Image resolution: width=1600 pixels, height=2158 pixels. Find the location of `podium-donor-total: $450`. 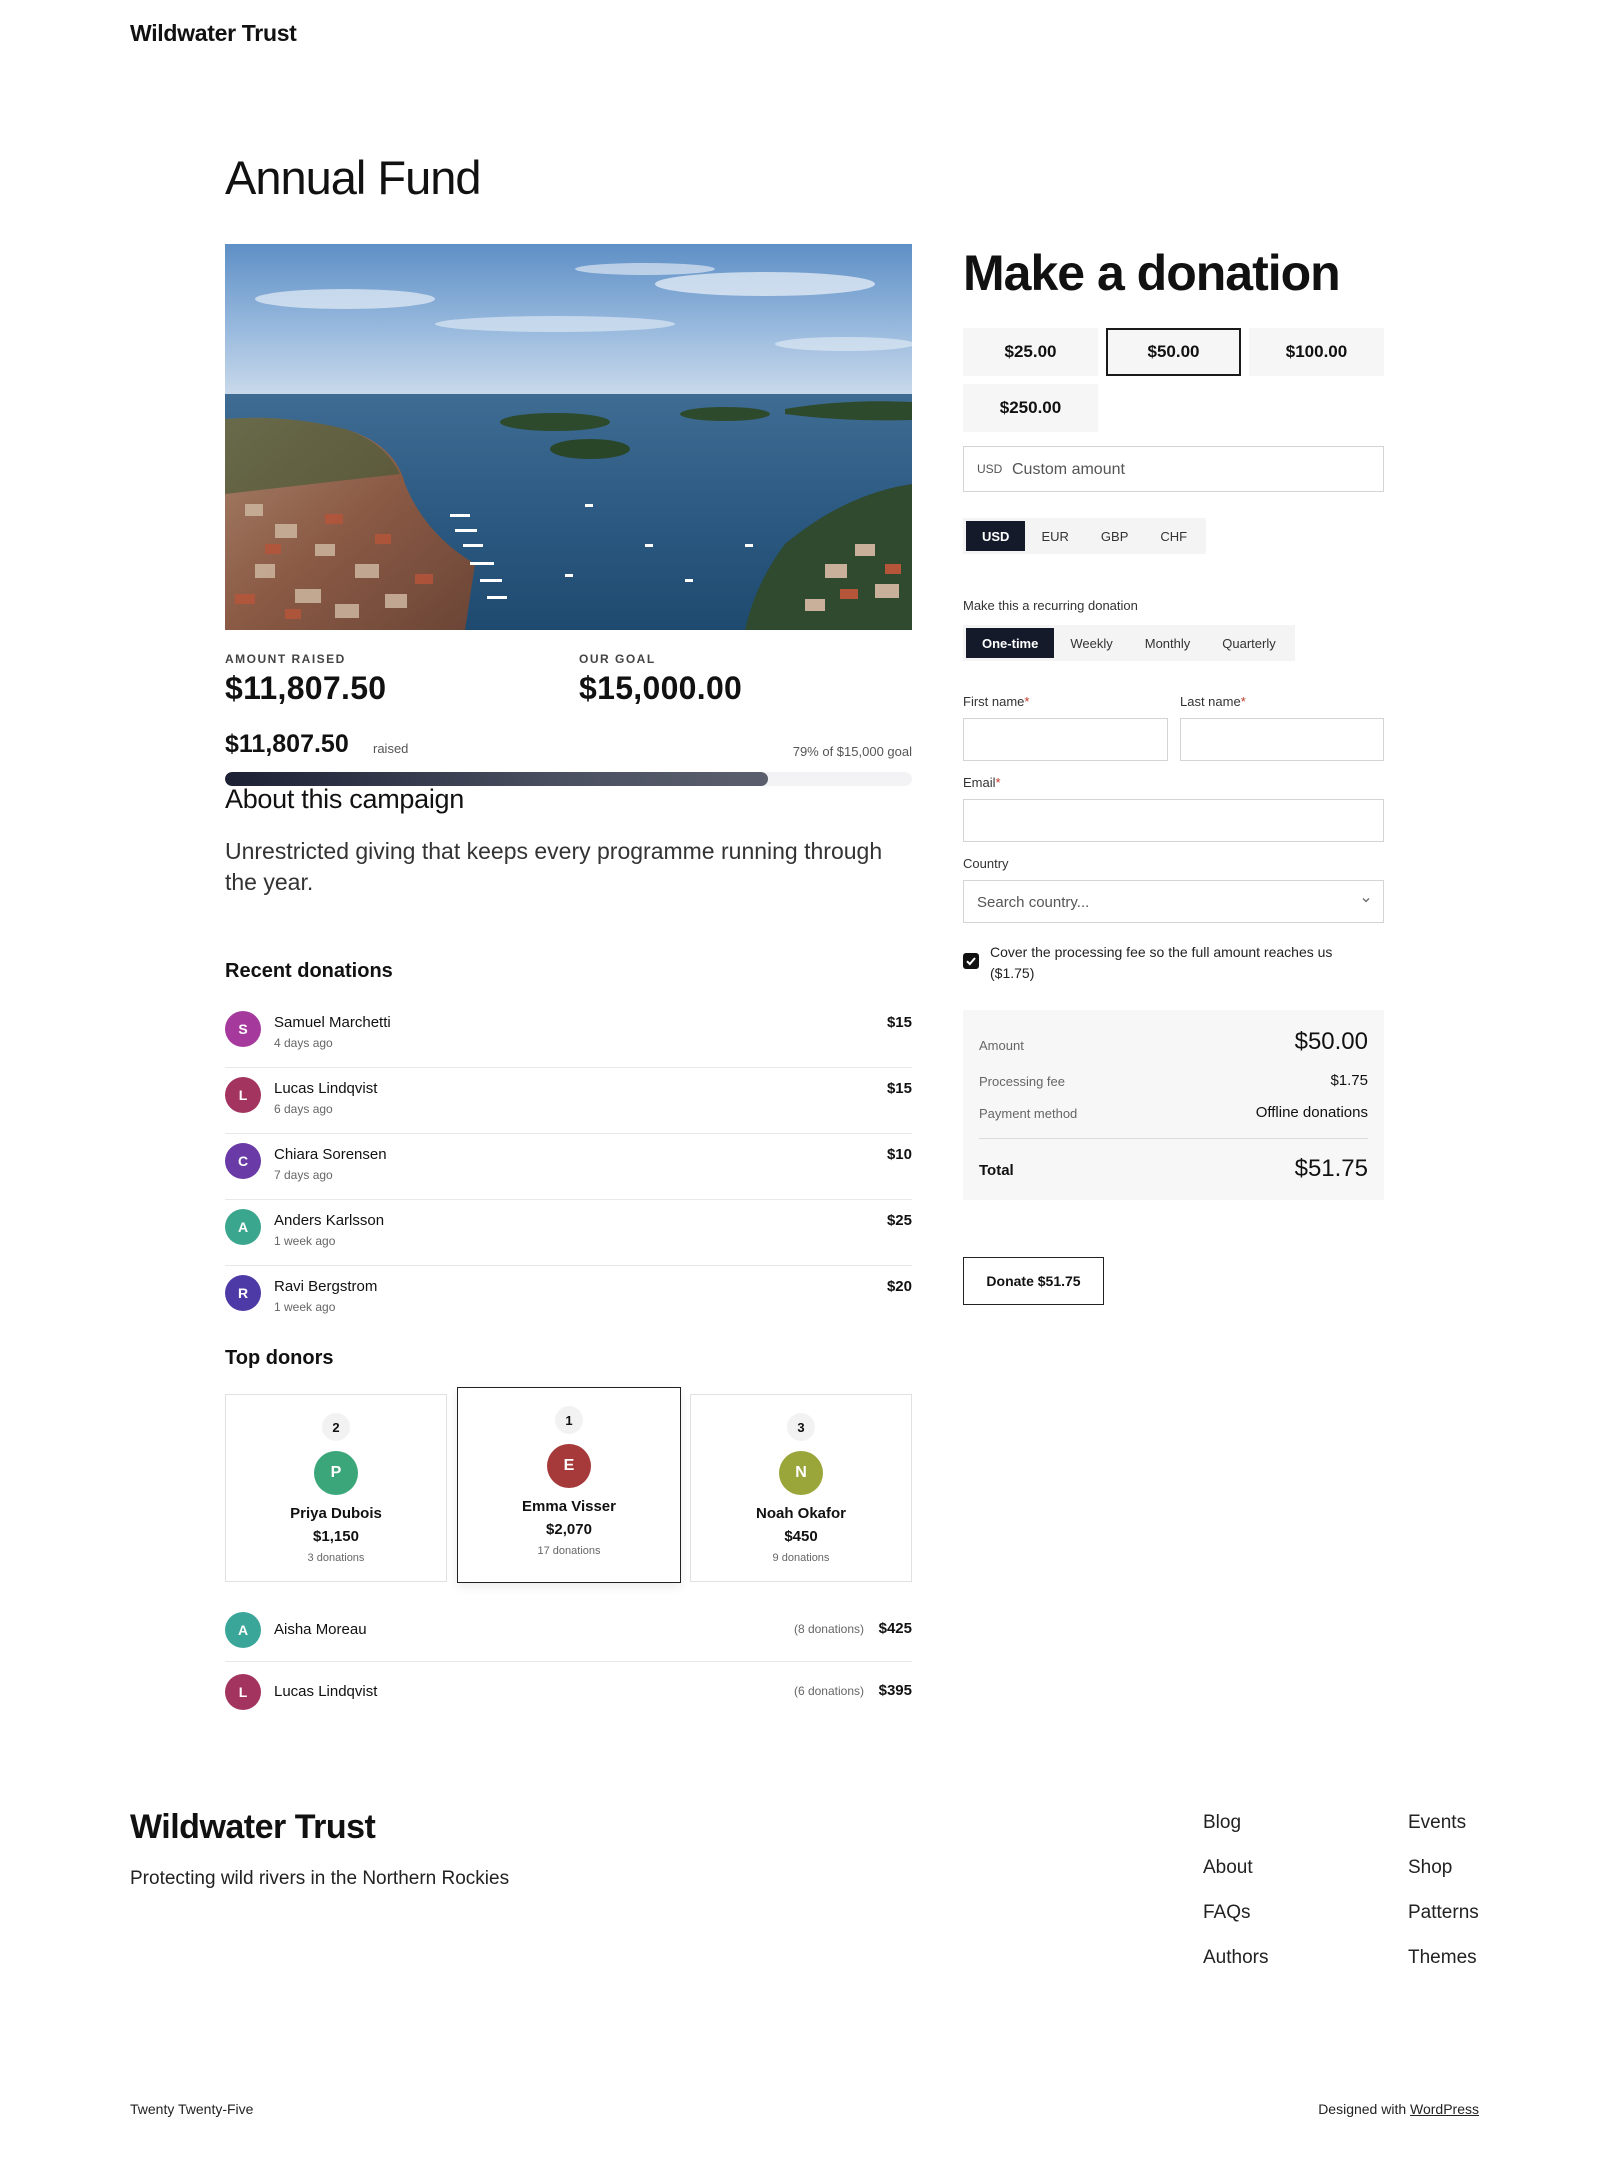

podium-donor-total: $450 is located at coordinates (801, 1536).